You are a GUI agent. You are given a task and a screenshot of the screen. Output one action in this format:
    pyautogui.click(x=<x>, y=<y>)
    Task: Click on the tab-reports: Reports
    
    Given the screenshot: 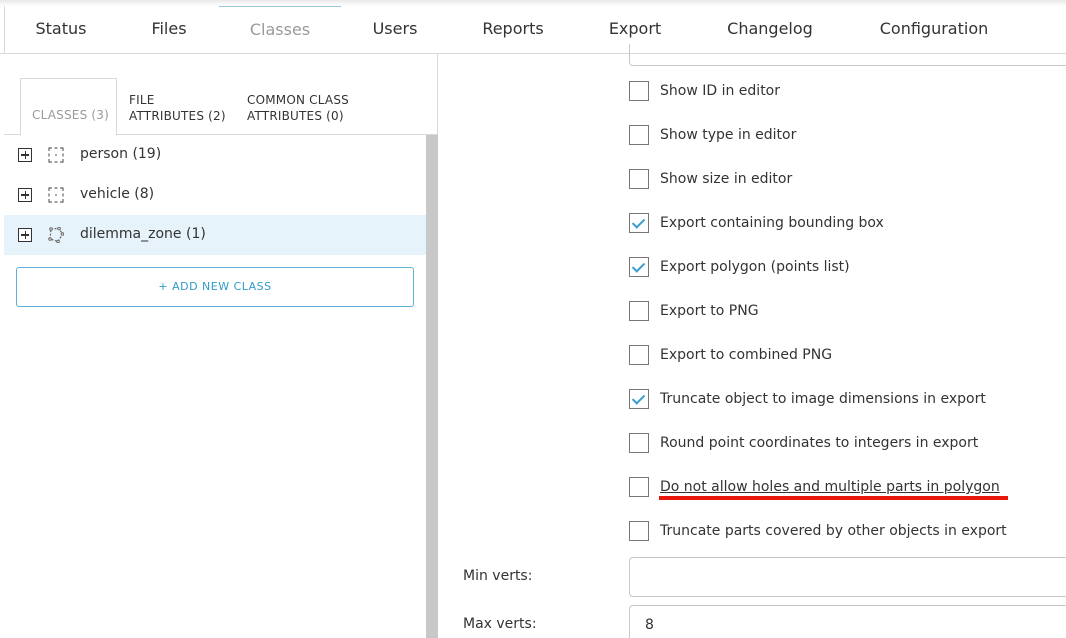 What is the action you would take?
    pyautogui.click(x=513, y=30)
    